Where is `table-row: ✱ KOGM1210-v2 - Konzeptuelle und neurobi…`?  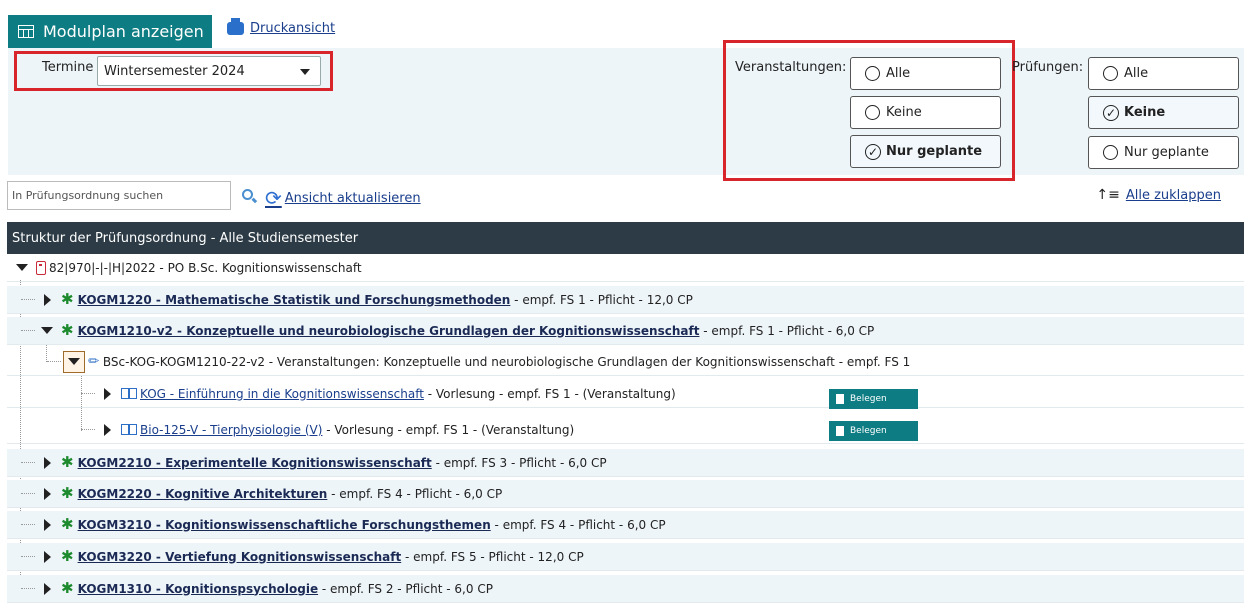
table-row: ✱ KOGM1210-v2 - Konzeptuelle und neurobi… is located at coordinates (625, 331).